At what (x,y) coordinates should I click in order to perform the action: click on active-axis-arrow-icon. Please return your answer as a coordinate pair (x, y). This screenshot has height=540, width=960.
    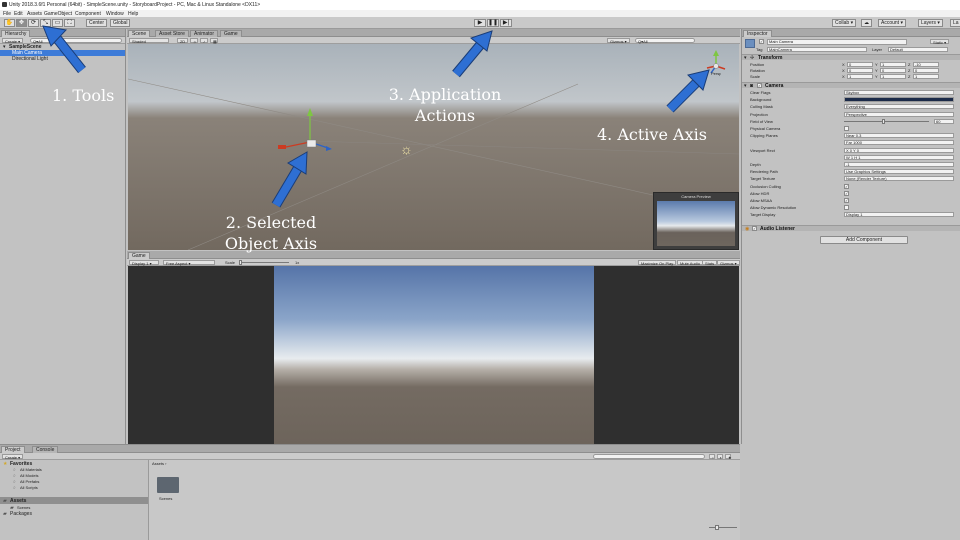
    Looking at the image, I should click on (688, 91).